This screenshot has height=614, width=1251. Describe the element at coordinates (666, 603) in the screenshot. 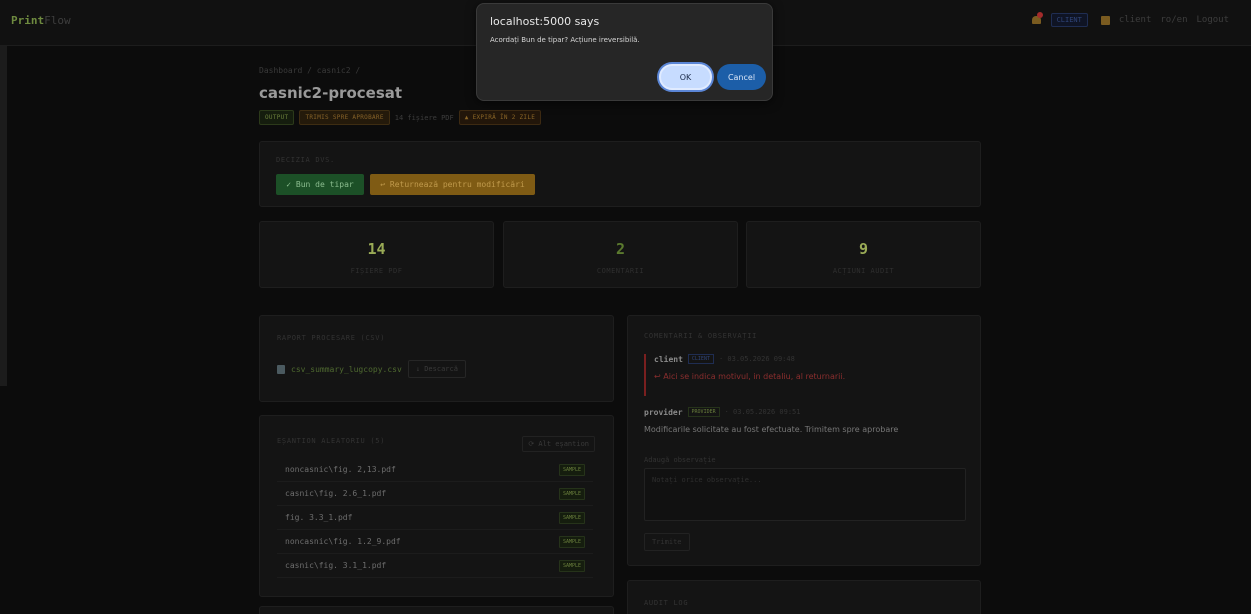

I see `audit-title: AUDIT LOG` at that location.